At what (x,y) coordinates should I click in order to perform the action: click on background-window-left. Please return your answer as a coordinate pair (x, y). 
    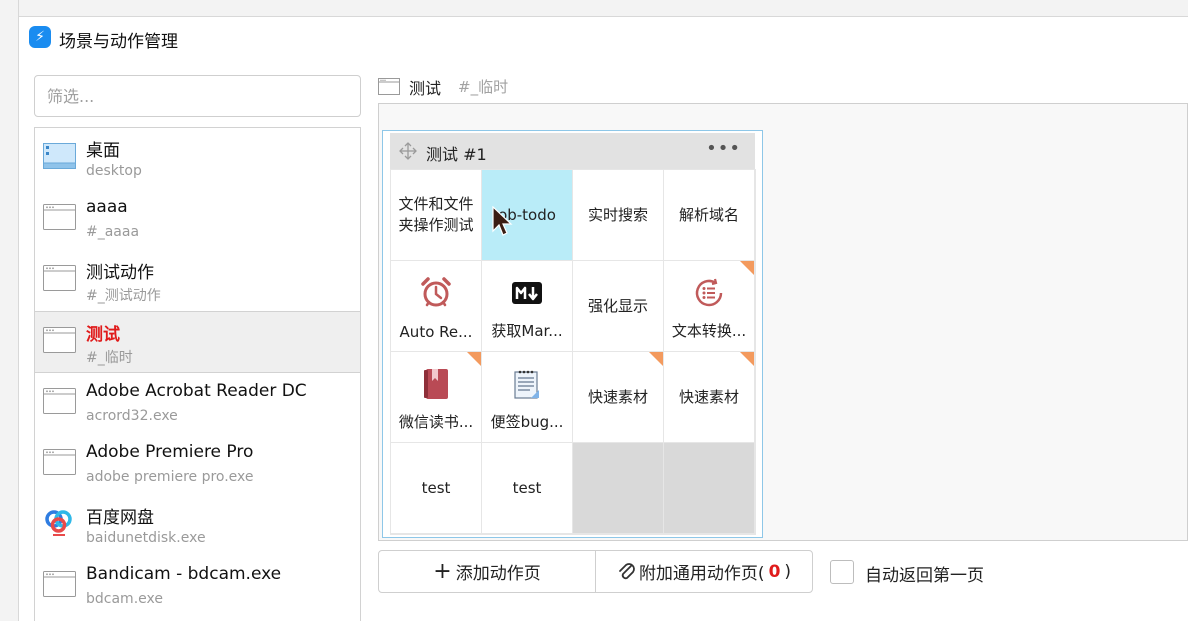
    Looking at the image, I should click on (9, 310).